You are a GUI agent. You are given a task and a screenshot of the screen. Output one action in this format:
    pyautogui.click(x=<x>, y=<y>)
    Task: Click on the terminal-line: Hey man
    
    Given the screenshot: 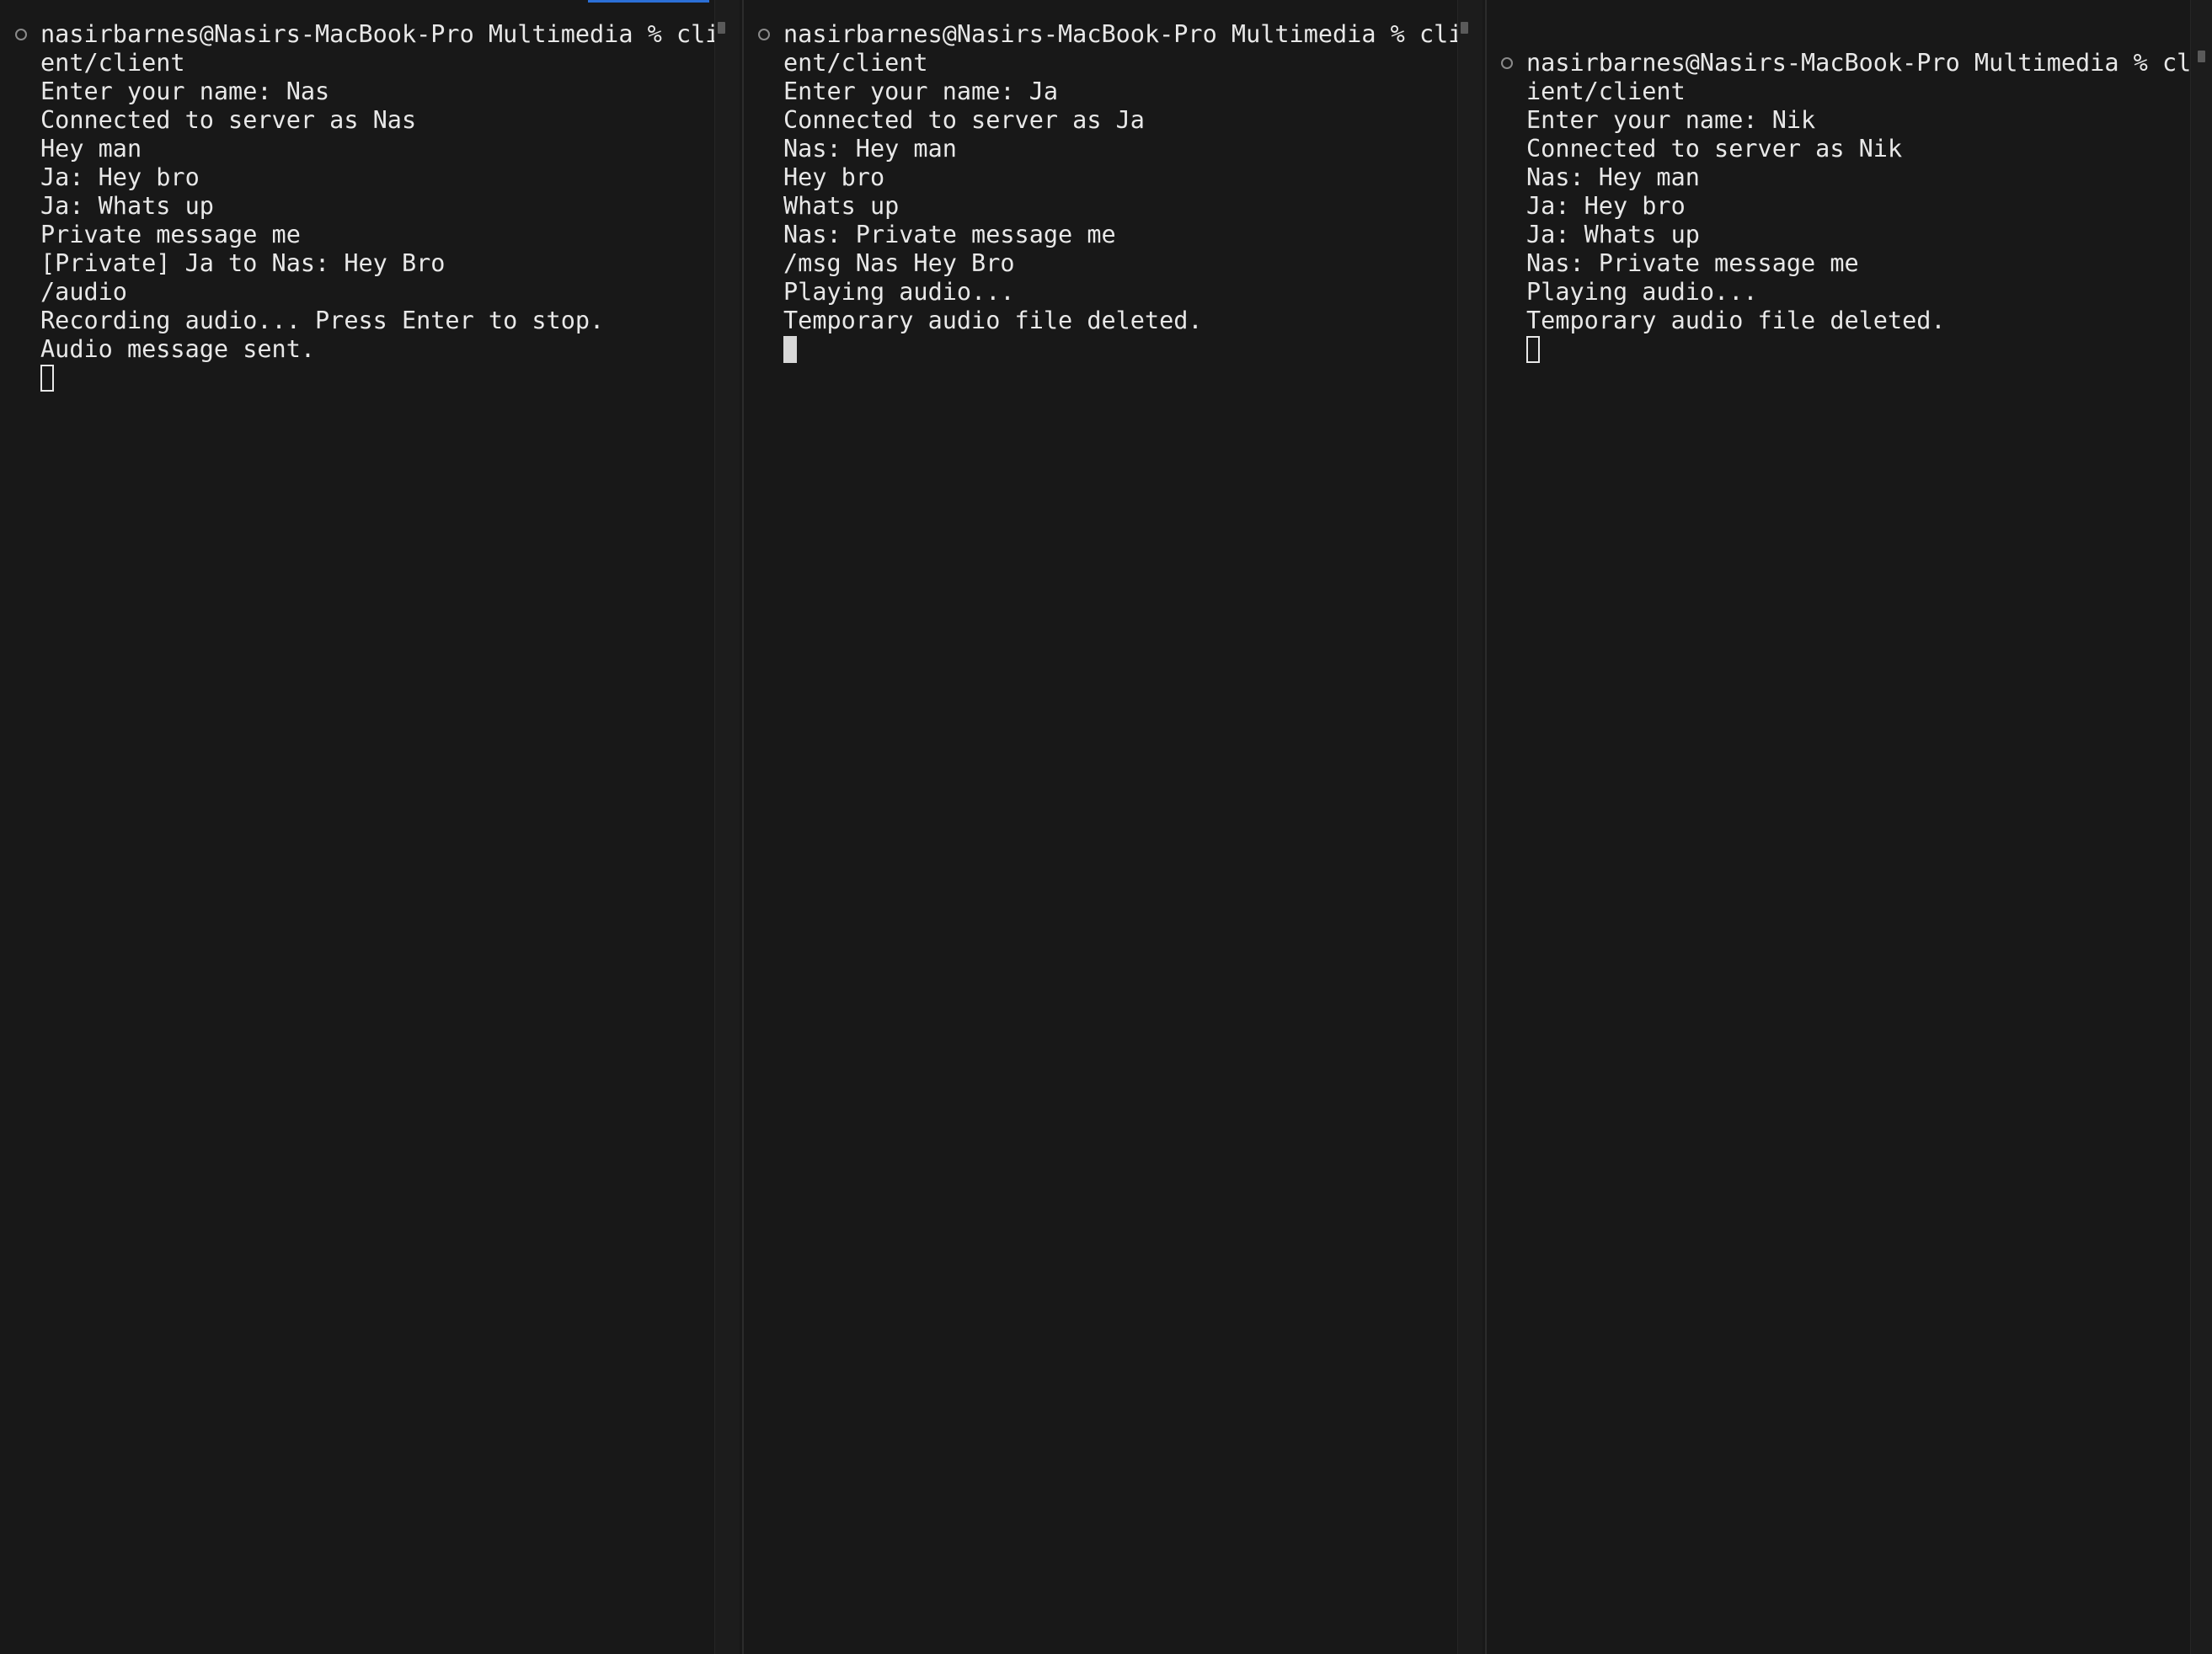 What is the action you would take?
    pyautogui.click(x=91, y=149)
    